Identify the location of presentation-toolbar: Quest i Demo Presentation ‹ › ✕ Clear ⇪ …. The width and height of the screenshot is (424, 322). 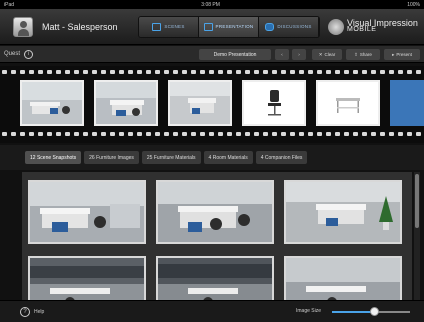
(212, 54).